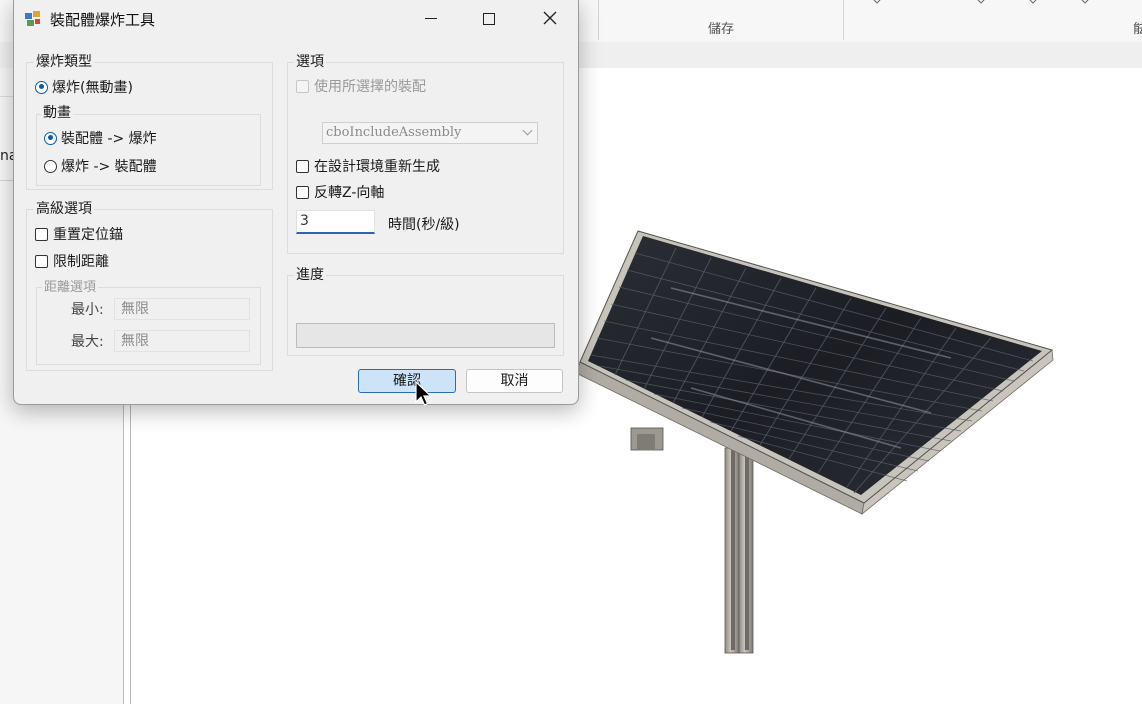 Image resolution: width=1142 pixels, height=704 pixels. I want to click on limit-distance-label: 限制距離, so click(81, 262).